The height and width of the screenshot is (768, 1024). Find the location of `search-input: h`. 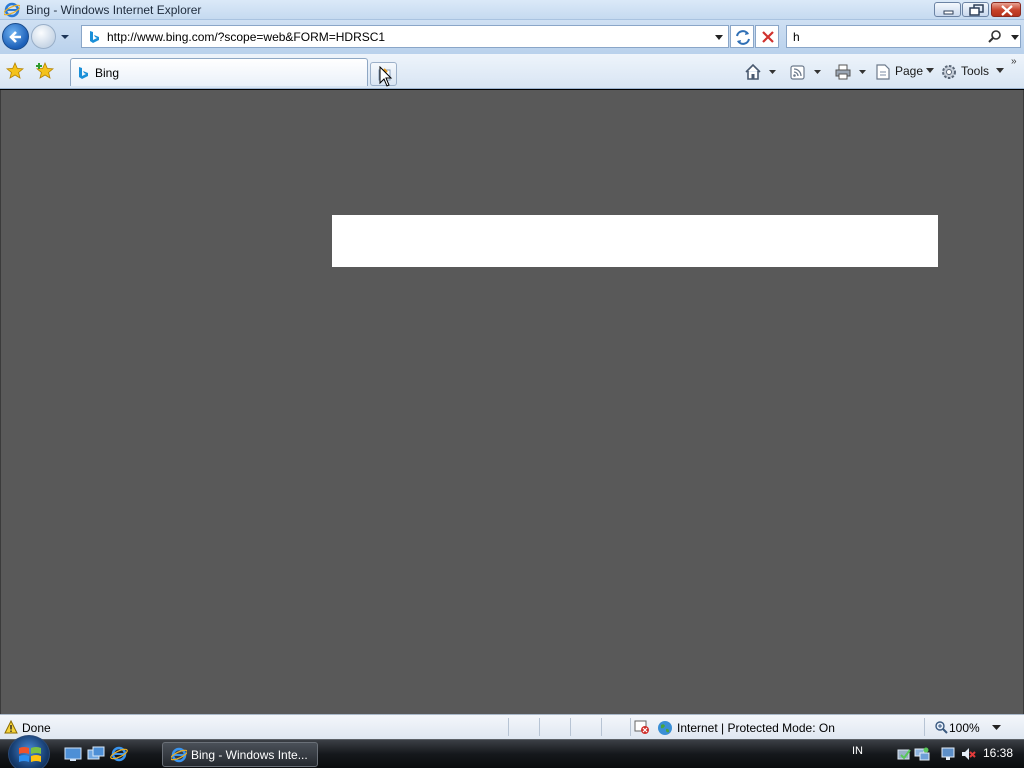

search-input: h is located at coordinates (796, 37).